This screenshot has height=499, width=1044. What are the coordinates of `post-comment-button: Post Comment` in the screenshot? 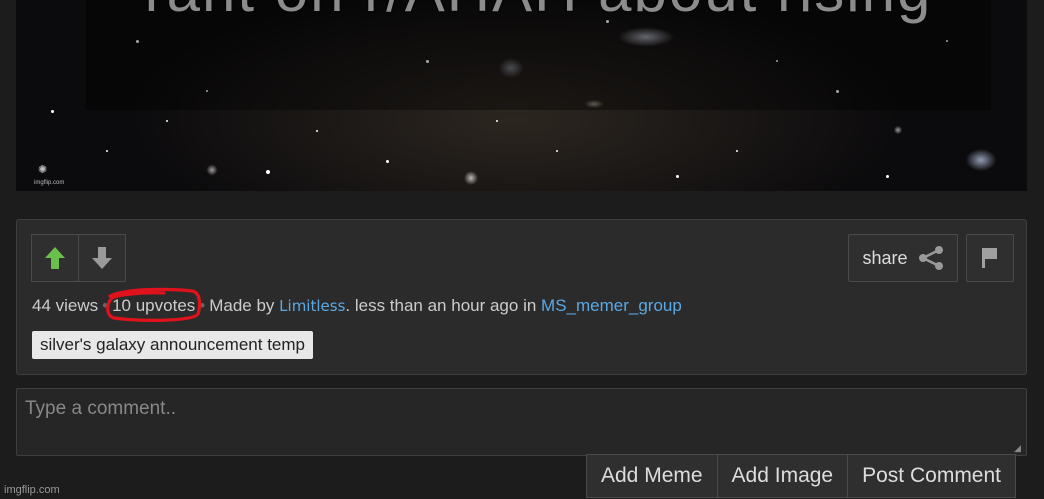 It's located at (932, 476).